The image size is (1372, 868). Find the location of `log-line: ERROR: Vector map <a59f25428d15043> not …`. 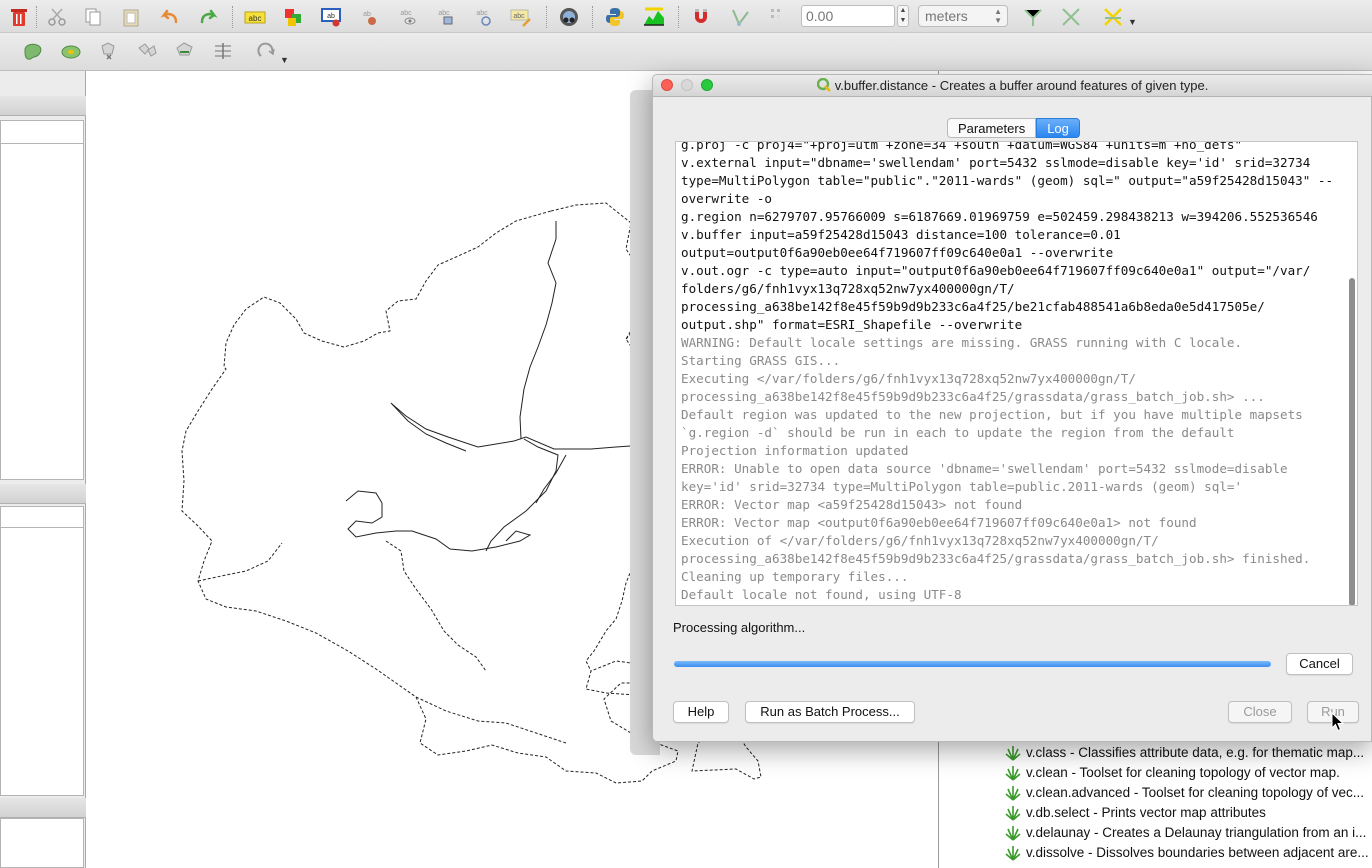

log-line: ERROR: Vector map <a59f25428d15043> not … is located at coordinates (852, 504).